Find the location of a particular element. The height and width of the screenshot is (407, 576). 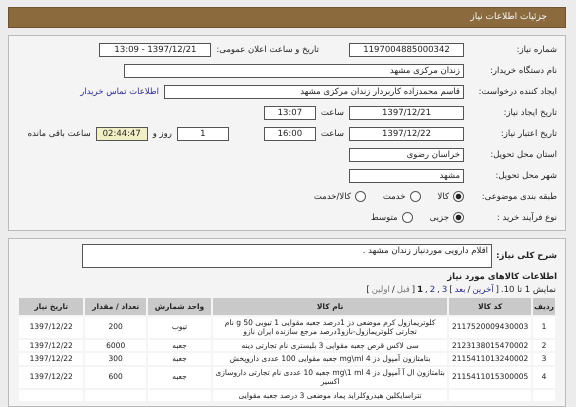

radio-label: جزیی is located at coordinates (439, 217).